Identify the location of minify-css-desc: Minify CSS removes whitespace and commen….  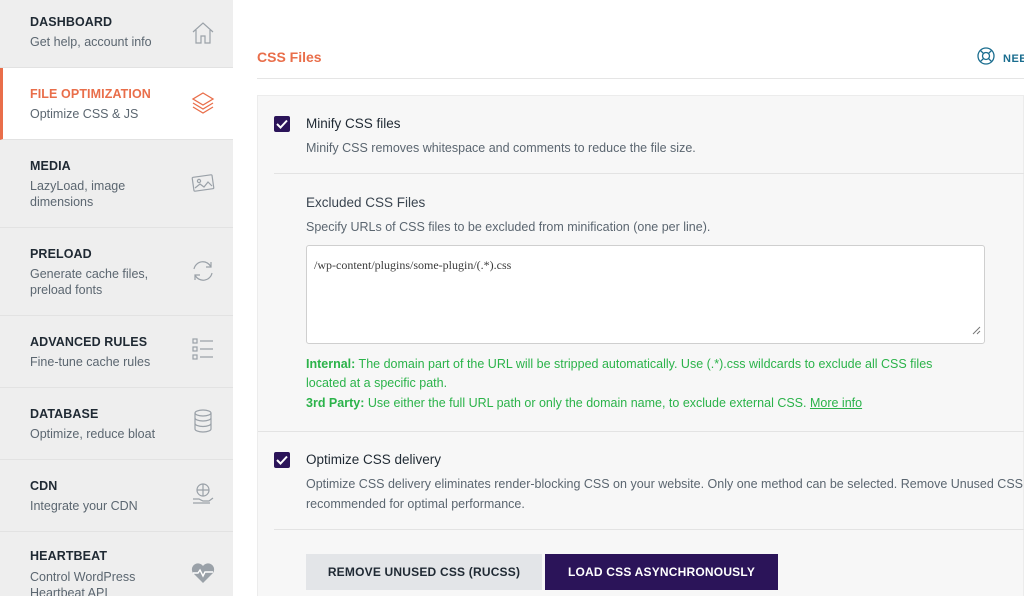
(501, 148).